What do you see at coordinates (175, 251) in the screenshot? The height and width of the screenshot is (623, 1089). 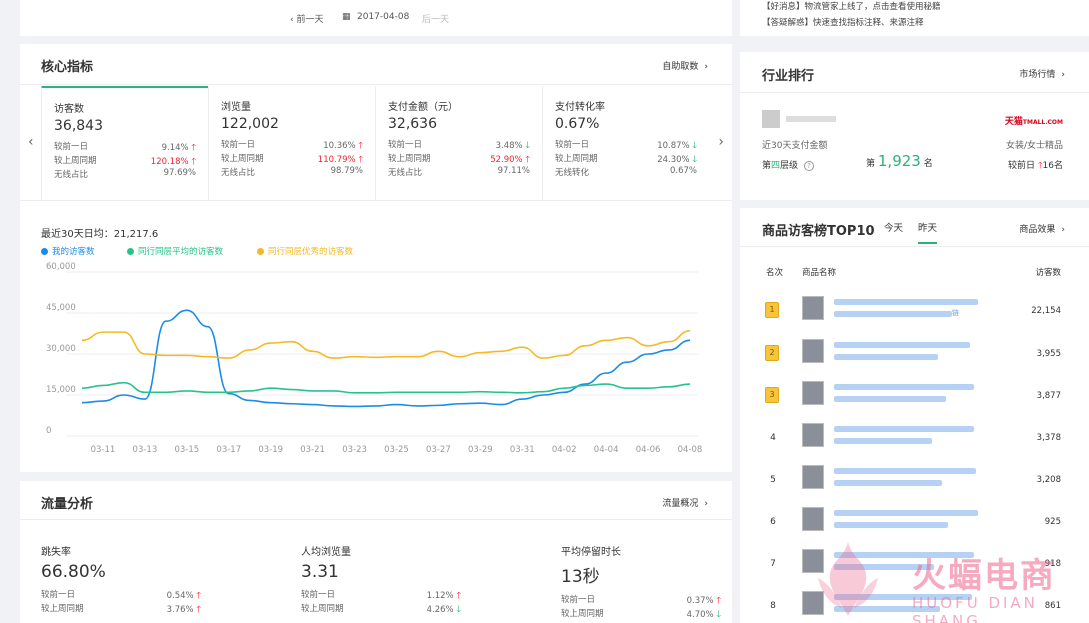 I see `legend-peer-average: 同行同层平均的访客数` at bounding box center [175, 251].